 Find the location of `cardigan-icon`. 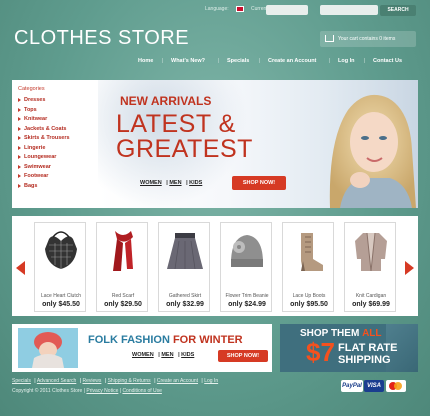

cardigan-icon is located at coordinates (371, 252).